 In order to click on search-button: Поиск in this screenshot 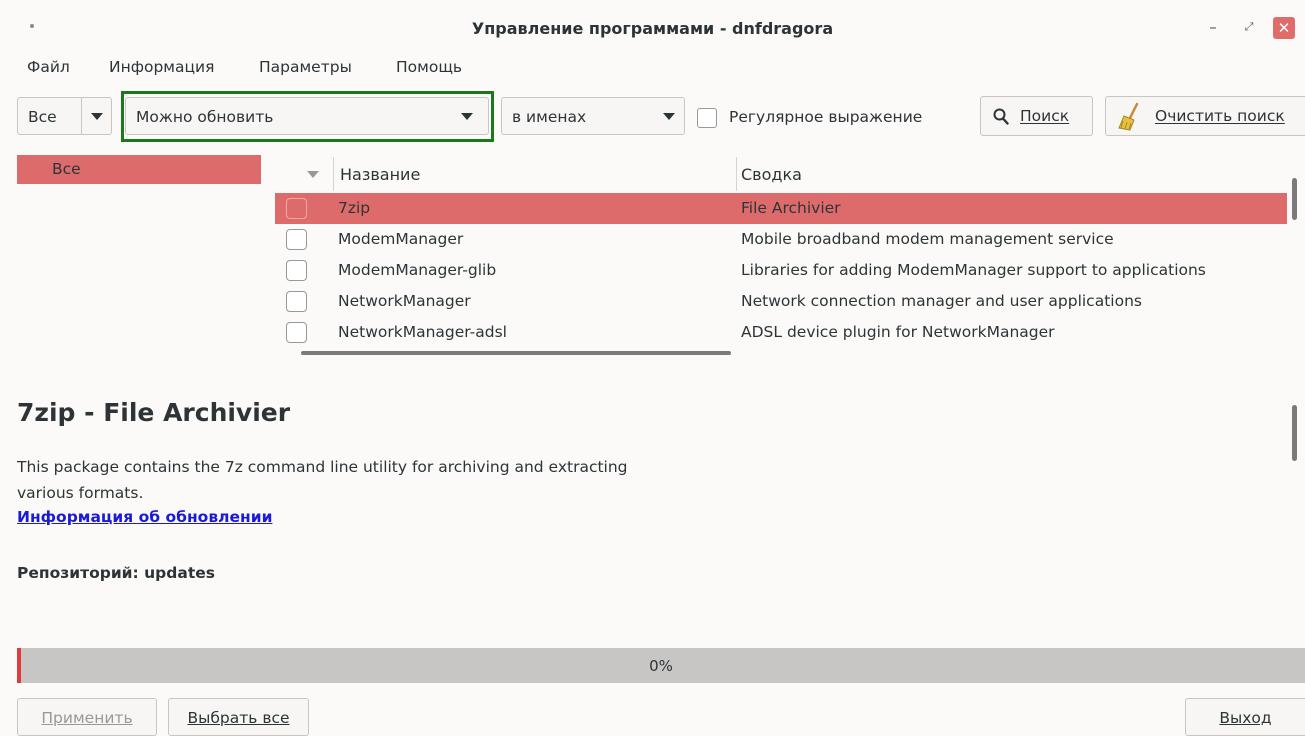, I will do `click(1036, 116)`.